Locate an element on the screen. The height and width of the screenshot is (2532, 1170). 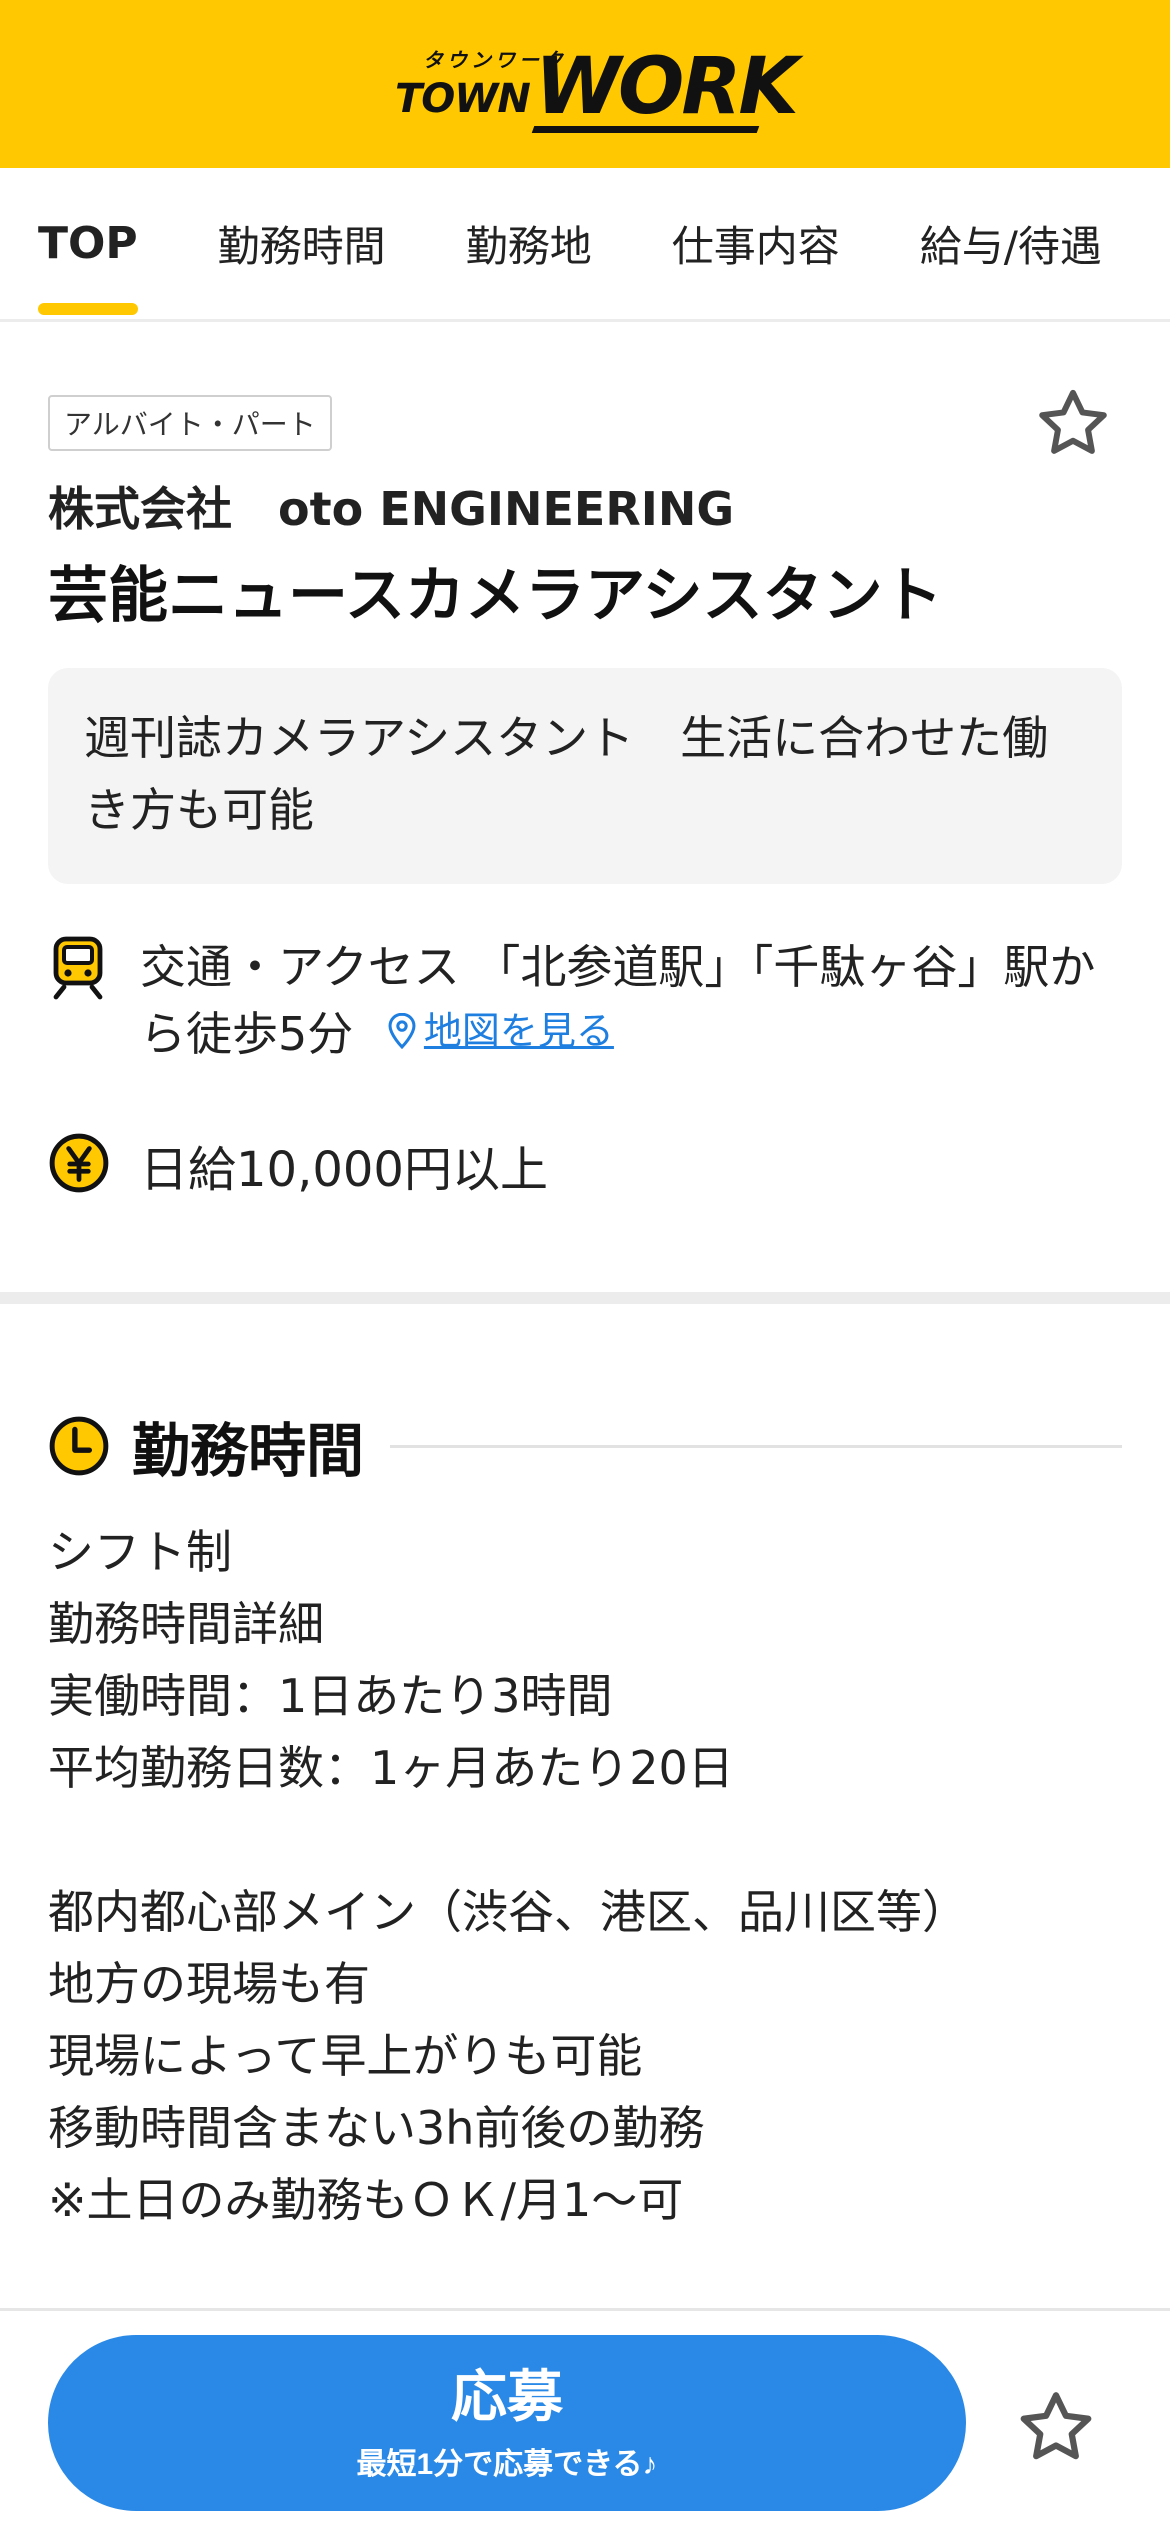
work-hours-line: 現場によって早上がりも可能 is located at coordinates (345, 2056).